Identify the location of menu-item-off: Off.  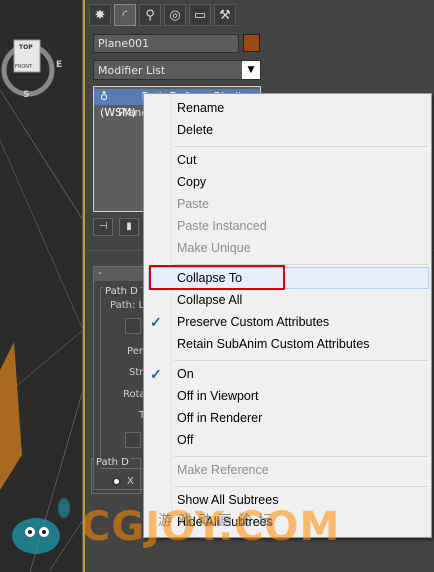
(185, 440).